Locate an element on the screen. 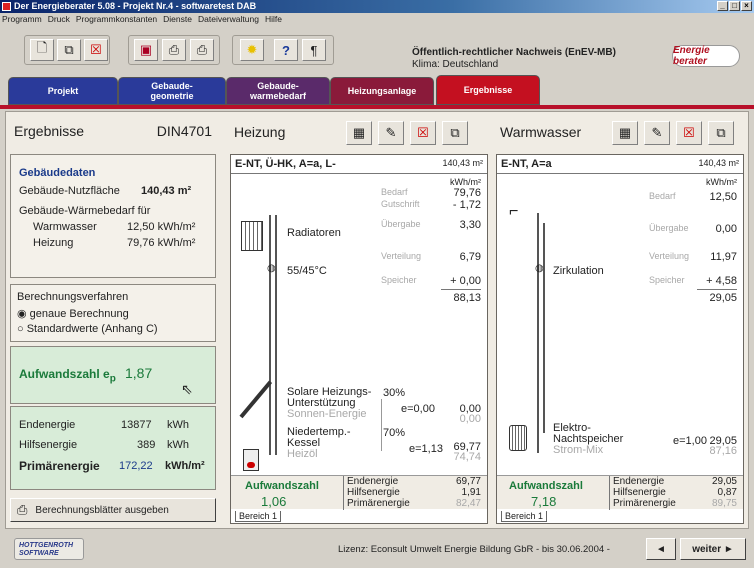 Image resolution: width=754 pixels, height=568 pixels. aufwandszahl-label: Aufwandszahl ep is located at coordinates (67, 376).